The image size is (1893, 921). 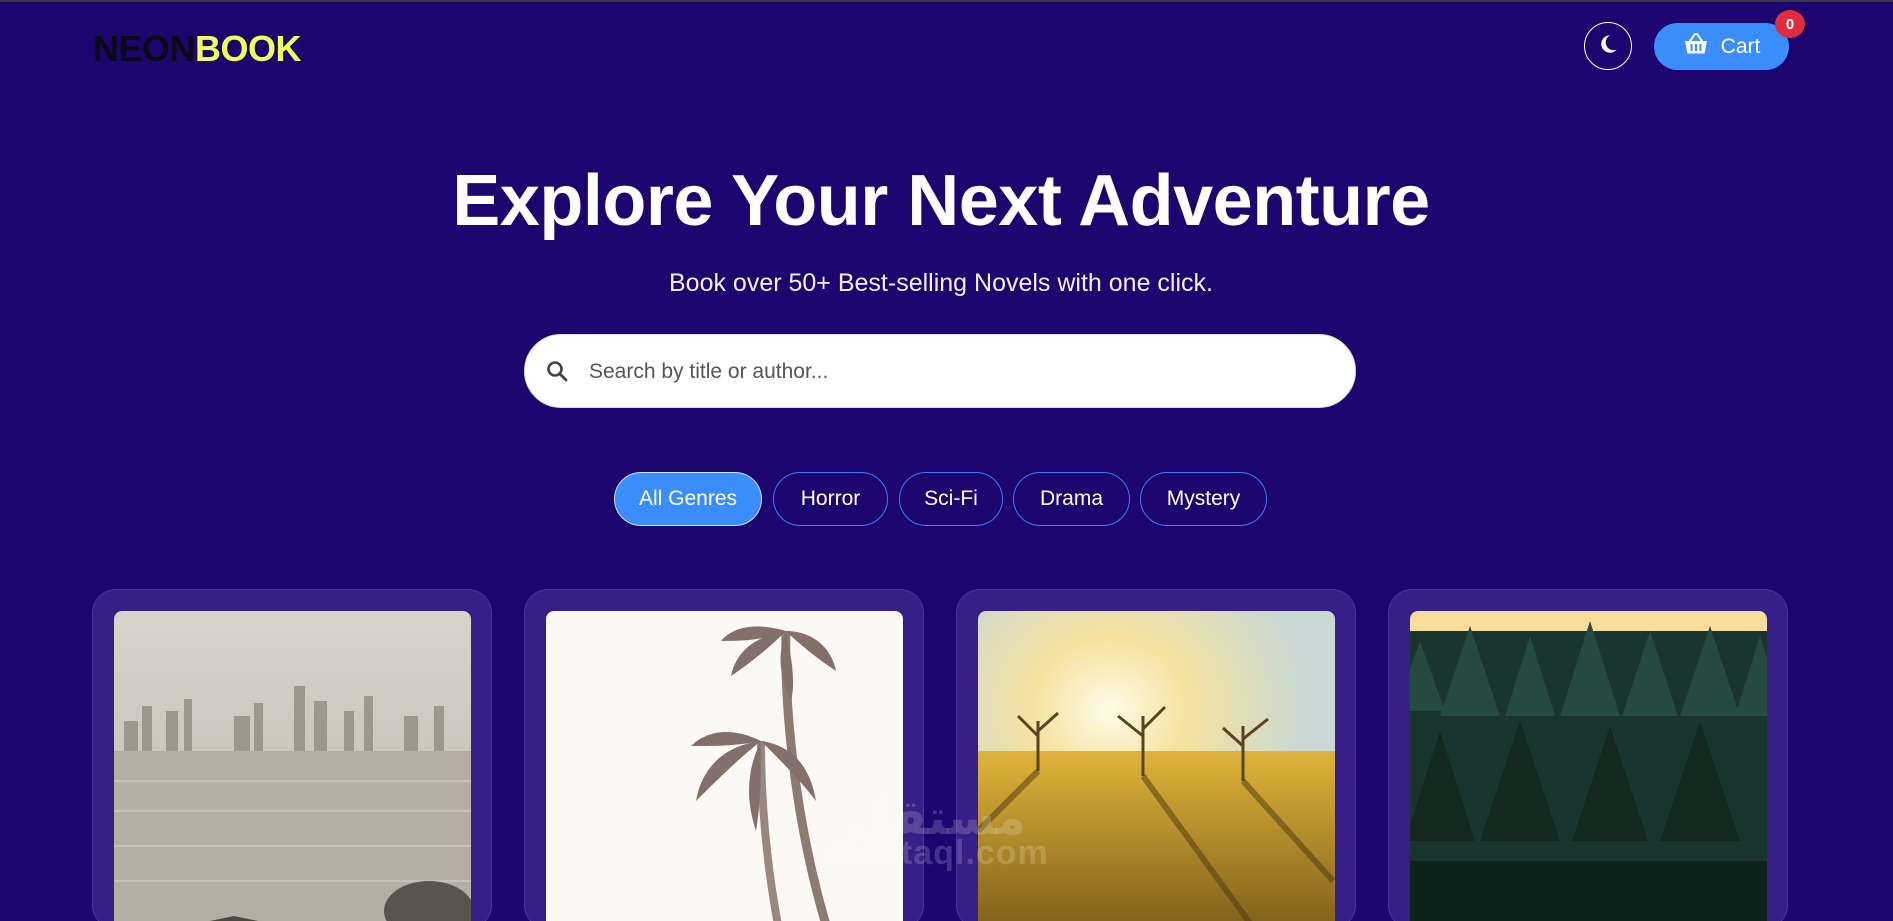 What do you see at coordinates (938, 853) in the screenshot?
I see `watermark-latin: mostaql.com` at bounding box center [938, 853].